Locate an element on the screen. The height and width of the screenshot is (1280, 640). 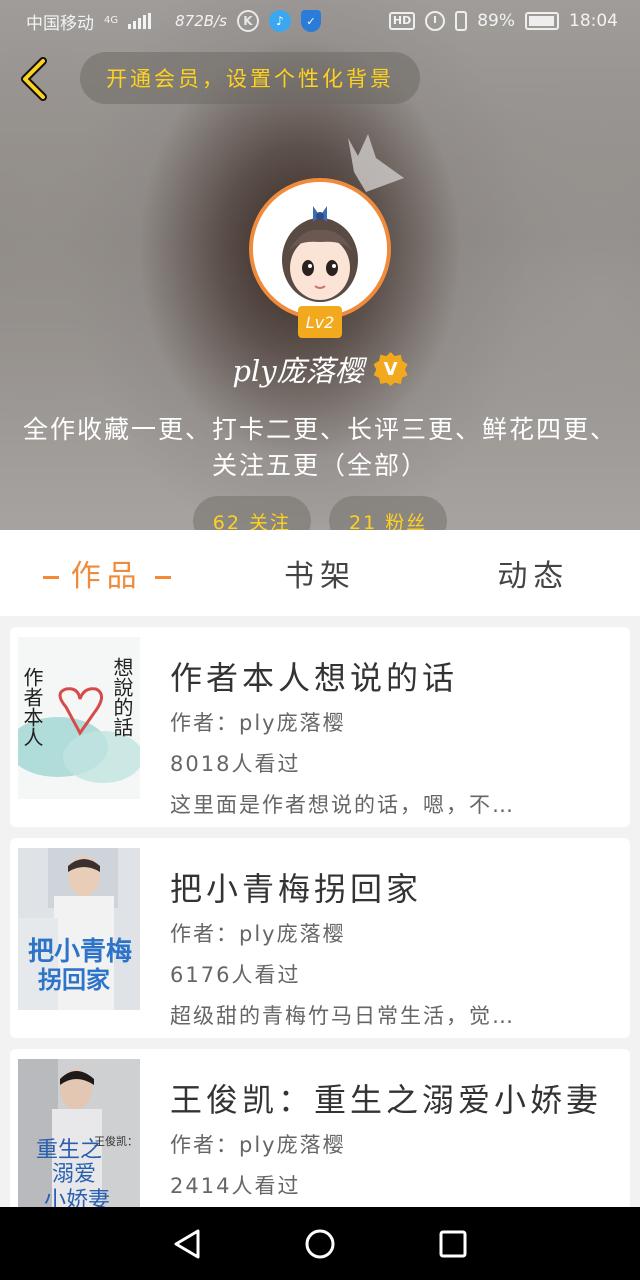
svg-text: 想說的話 is located at coordinates (122, 697).